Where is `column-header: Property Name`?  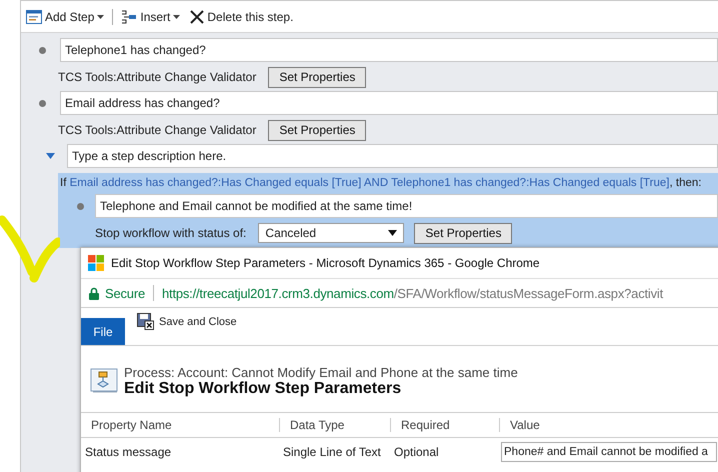 column-header: Property Name is located at coordinates (131, 425).